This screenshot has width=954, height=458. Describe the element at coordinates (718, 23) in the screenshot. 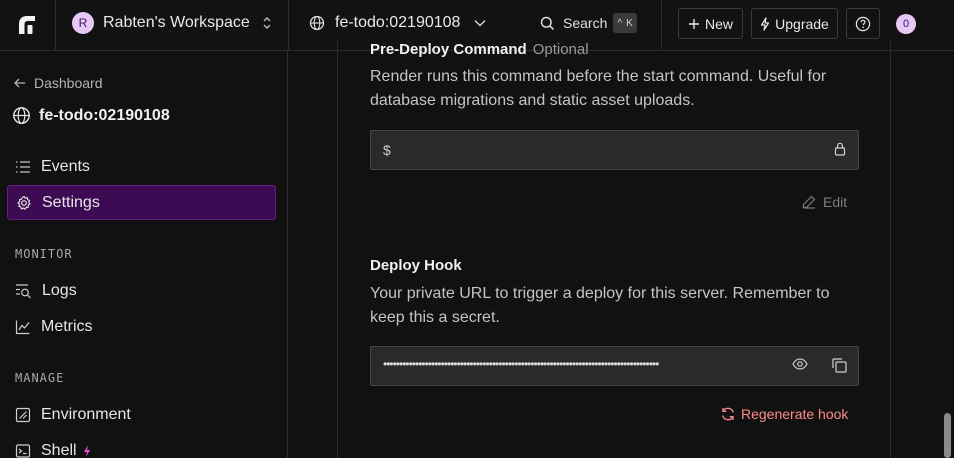

I see `new-label: New` at that location.